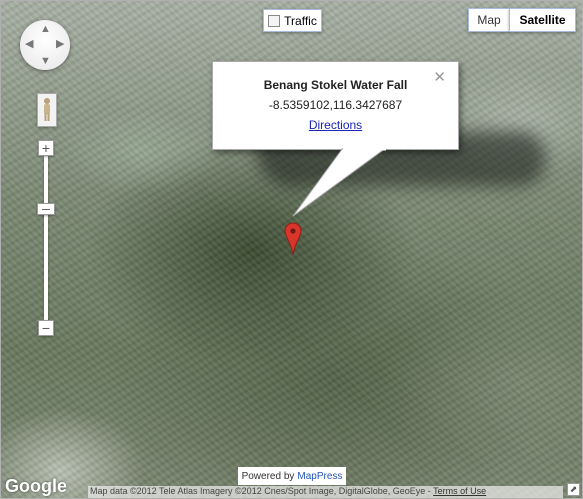  I want to click on minus-icon: −, so click(46, 328).